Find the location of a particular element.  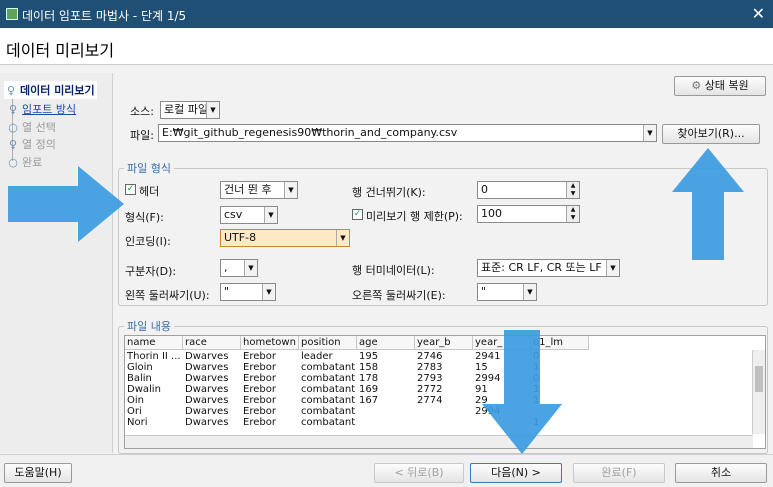

row-terminator-label: 행 터미네이터(L): is located at coordinates (393, 270).